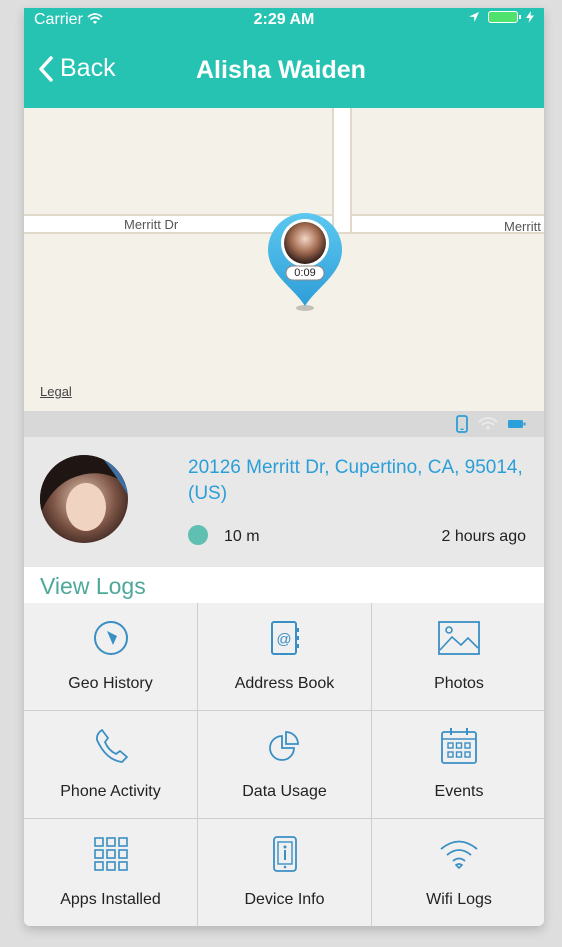 This screenshot has width=562, height=947. I want to click on section-title: View Logs, so click(93, 586).